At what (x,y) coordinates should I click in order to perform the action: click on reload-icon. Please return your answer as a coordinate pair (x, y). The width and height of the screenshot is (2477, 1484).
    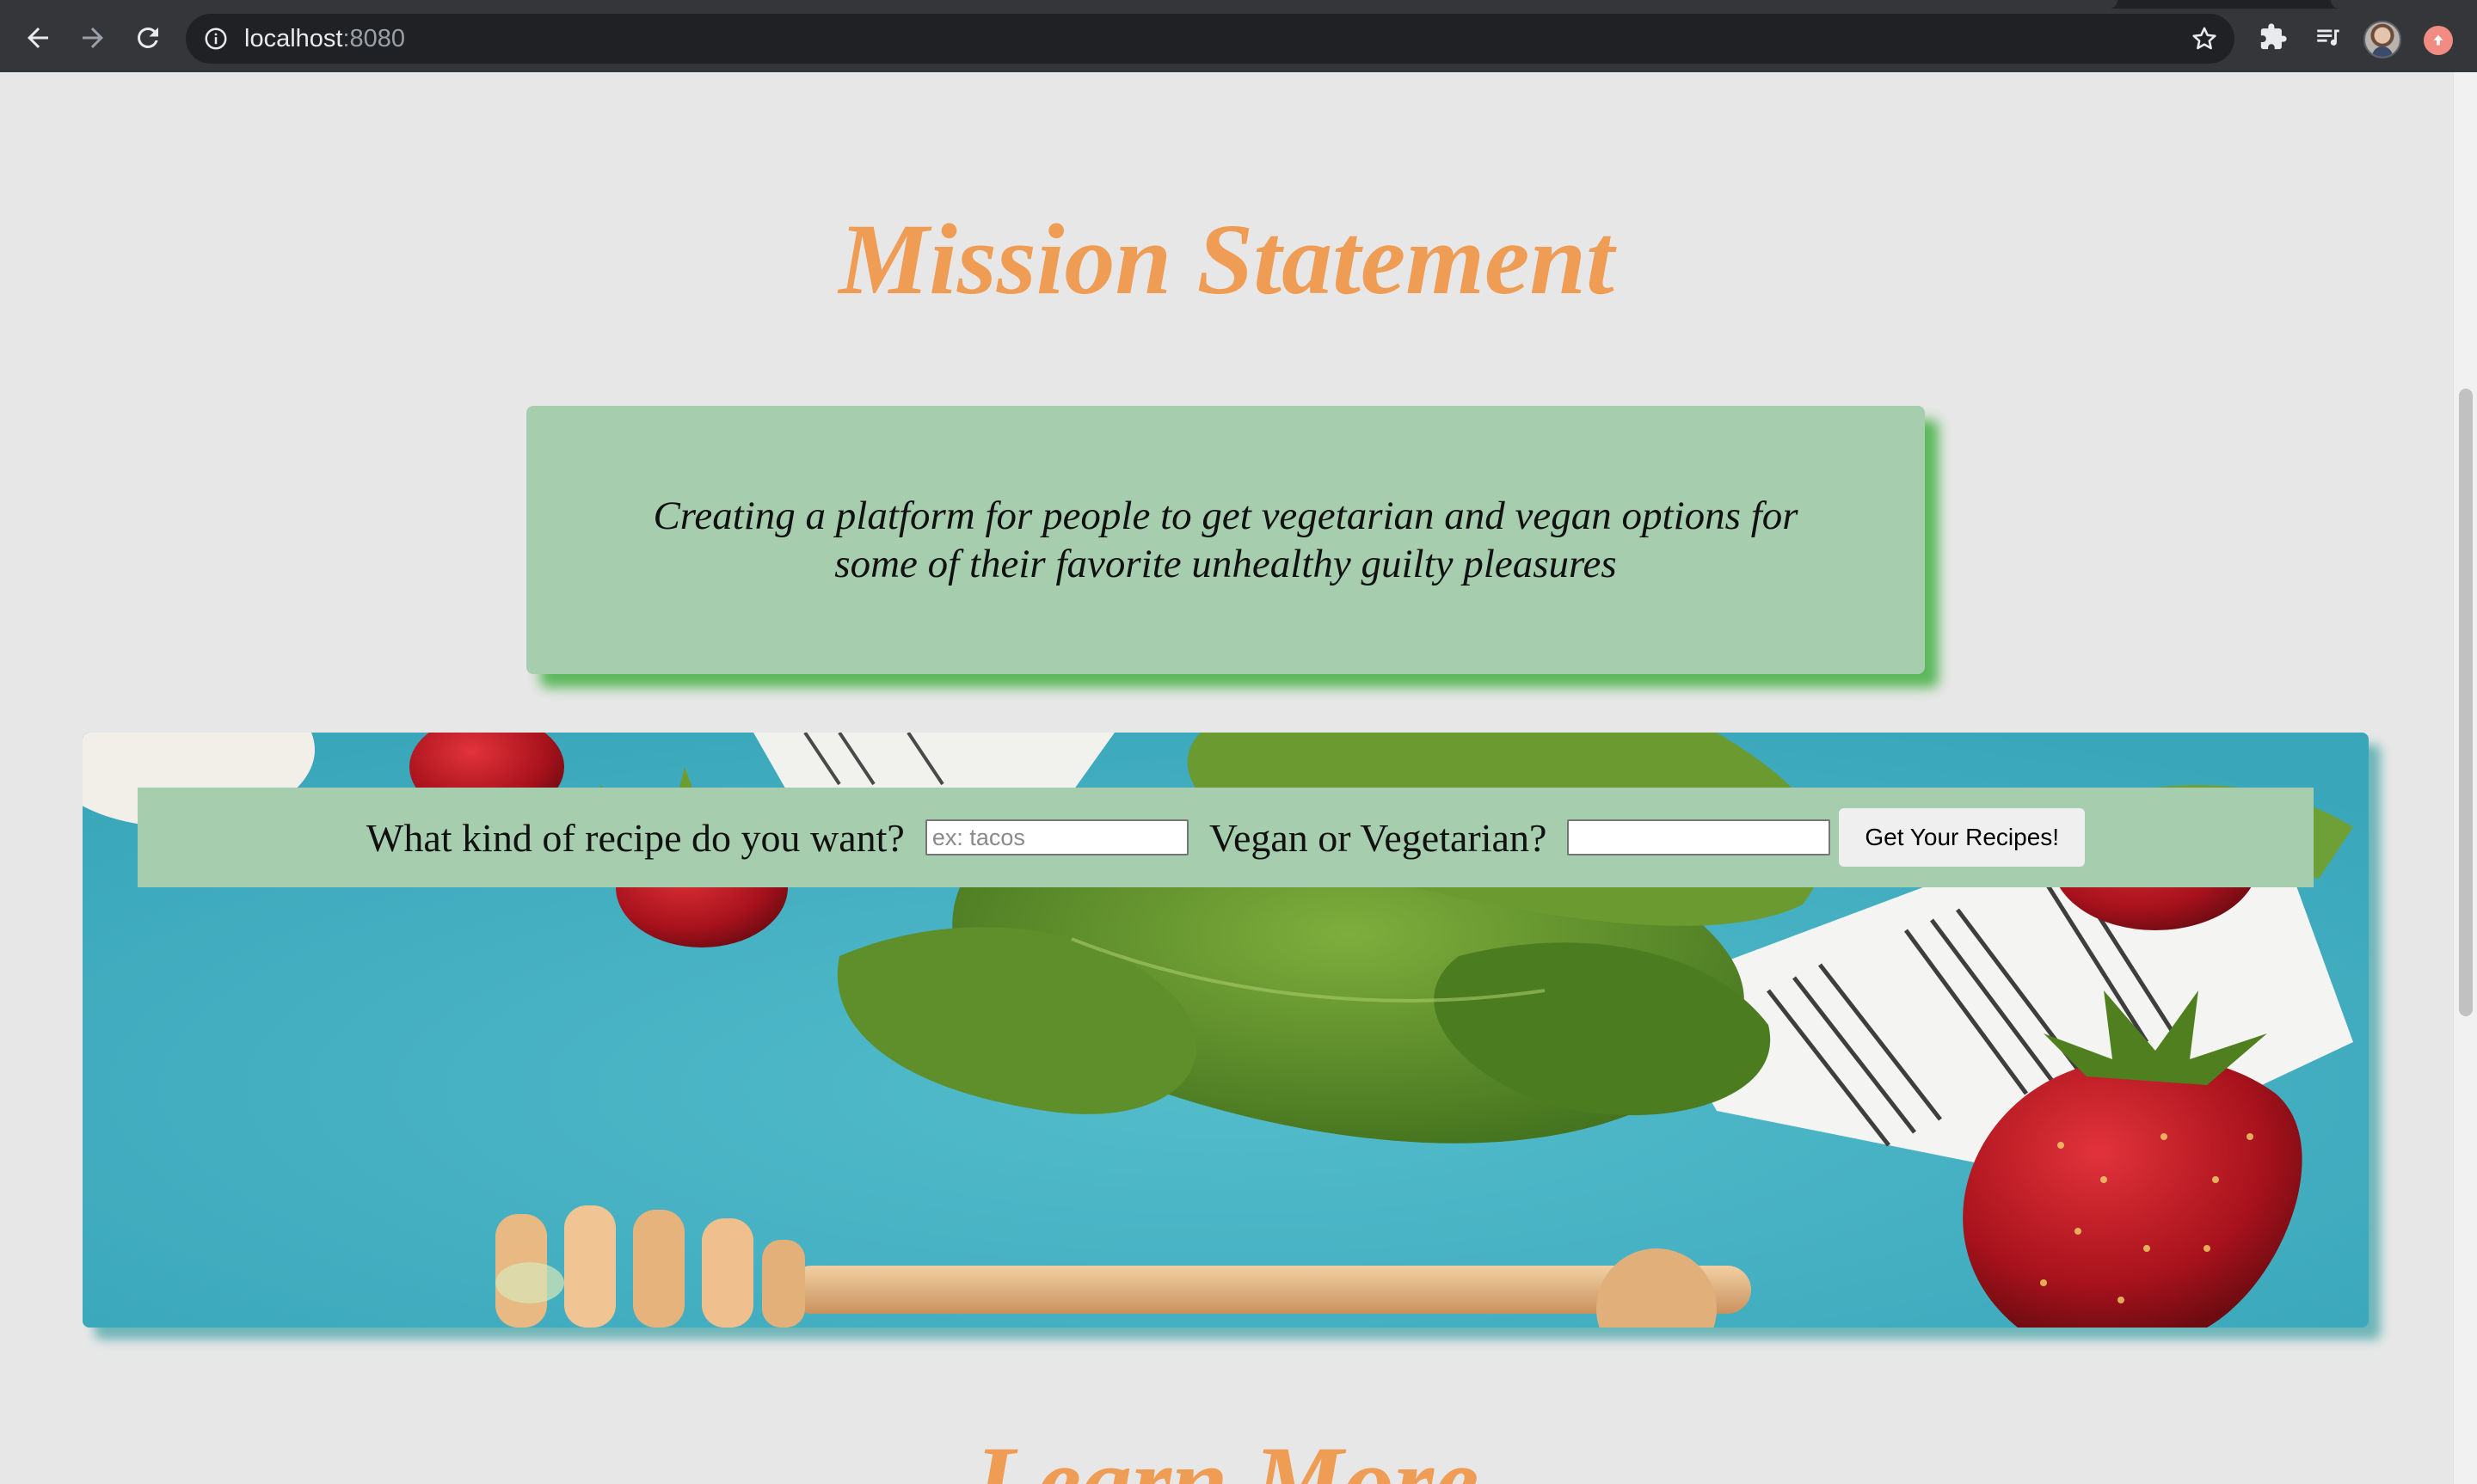
    Looking at the image, I should click on (148, 38).